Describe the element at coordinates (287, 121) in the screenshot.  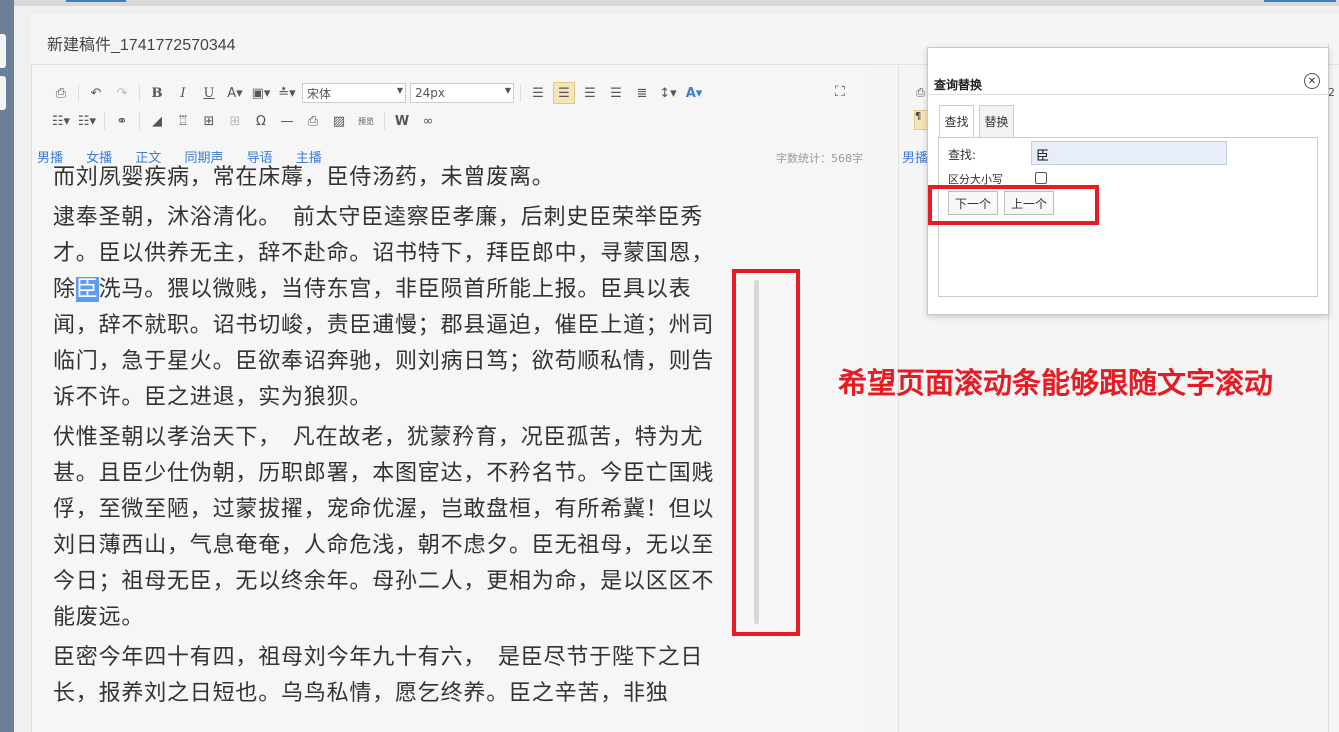
I see `horizontal-rule-icon: —` at that location.